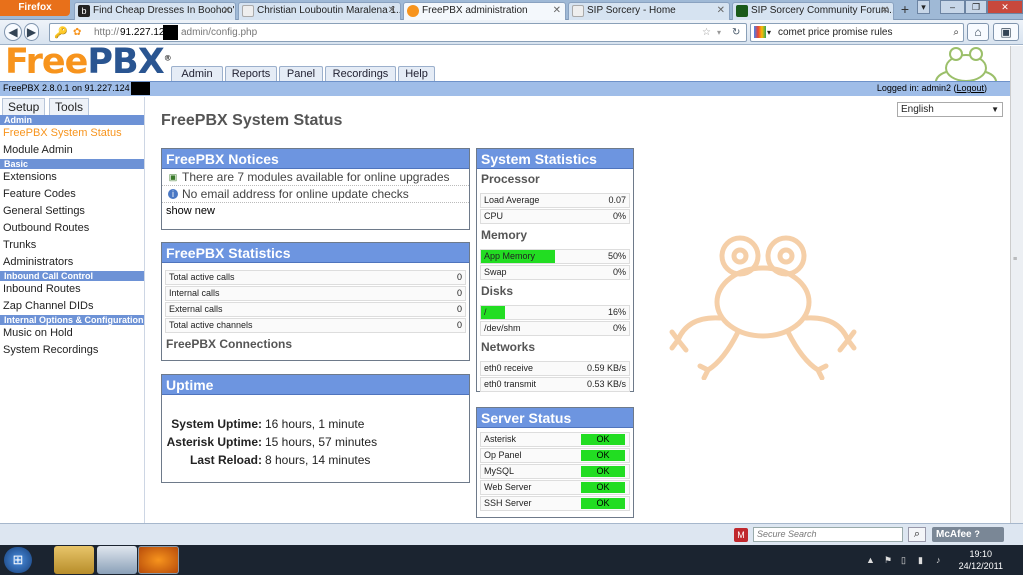 This screenshot has height=575, width=1023. Describe the element at coordinates (69, 106) in the screenshot. I see `tab-tools: Tools` at that location.